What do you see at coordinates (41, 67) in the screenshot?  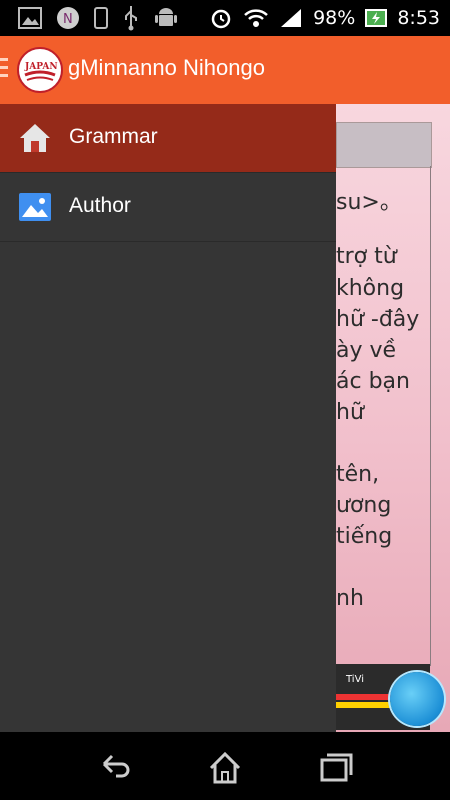 I see `logo-text: JAPAN` at bounding box center [41, 67].